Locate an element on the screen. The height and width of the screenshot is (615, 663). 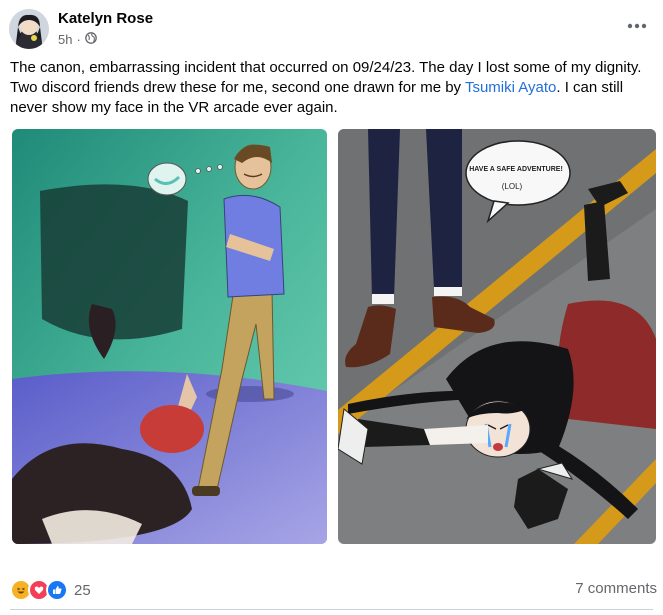
like-icon is located at coordinates (57, 590).